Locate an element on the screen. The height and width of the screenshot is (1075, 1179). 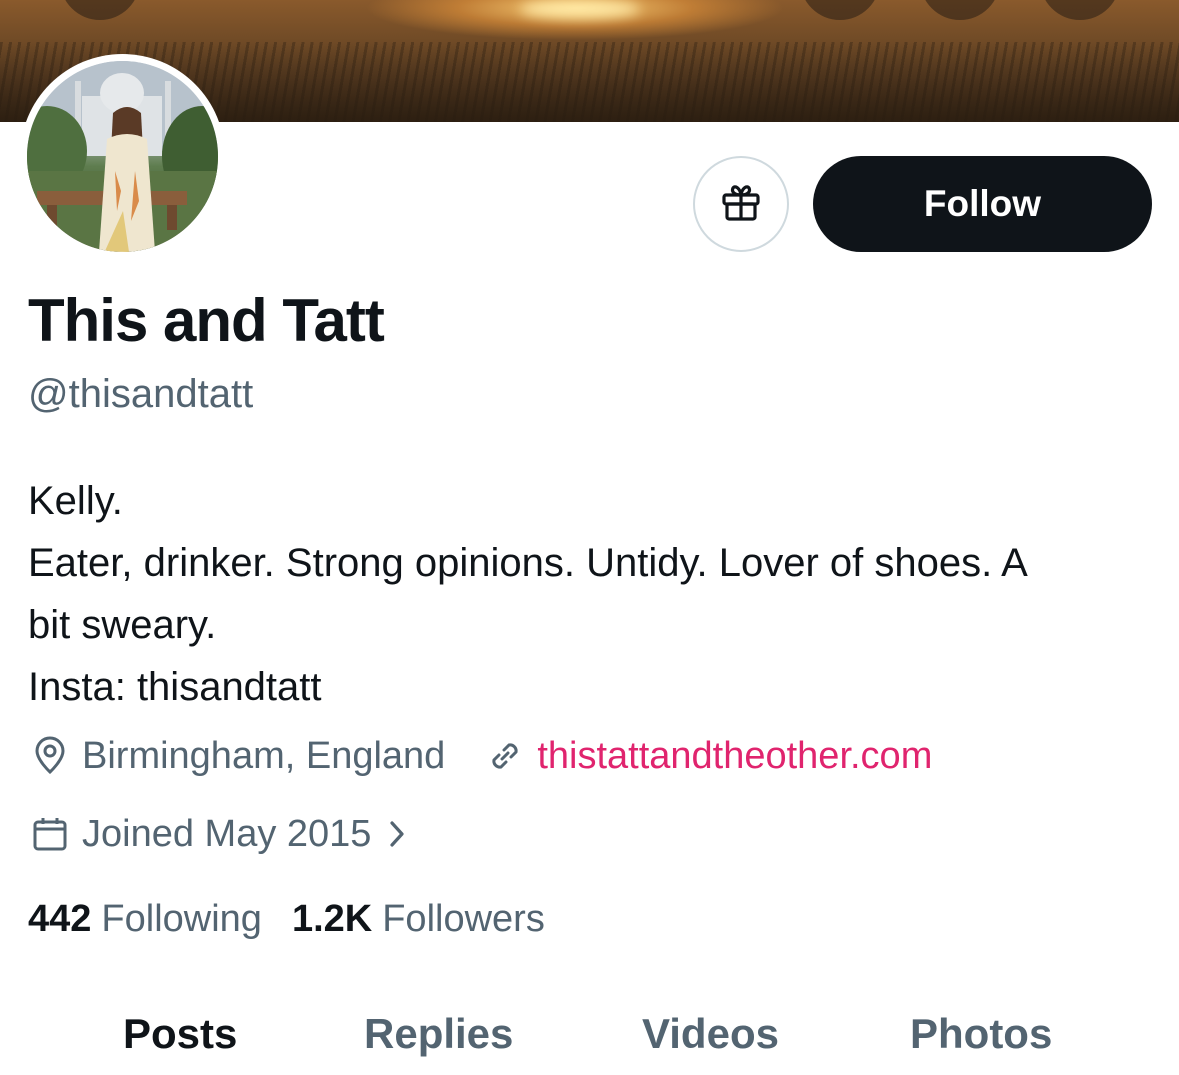
joined-date: Joined May 2015 is located at coordinates (227, 833).